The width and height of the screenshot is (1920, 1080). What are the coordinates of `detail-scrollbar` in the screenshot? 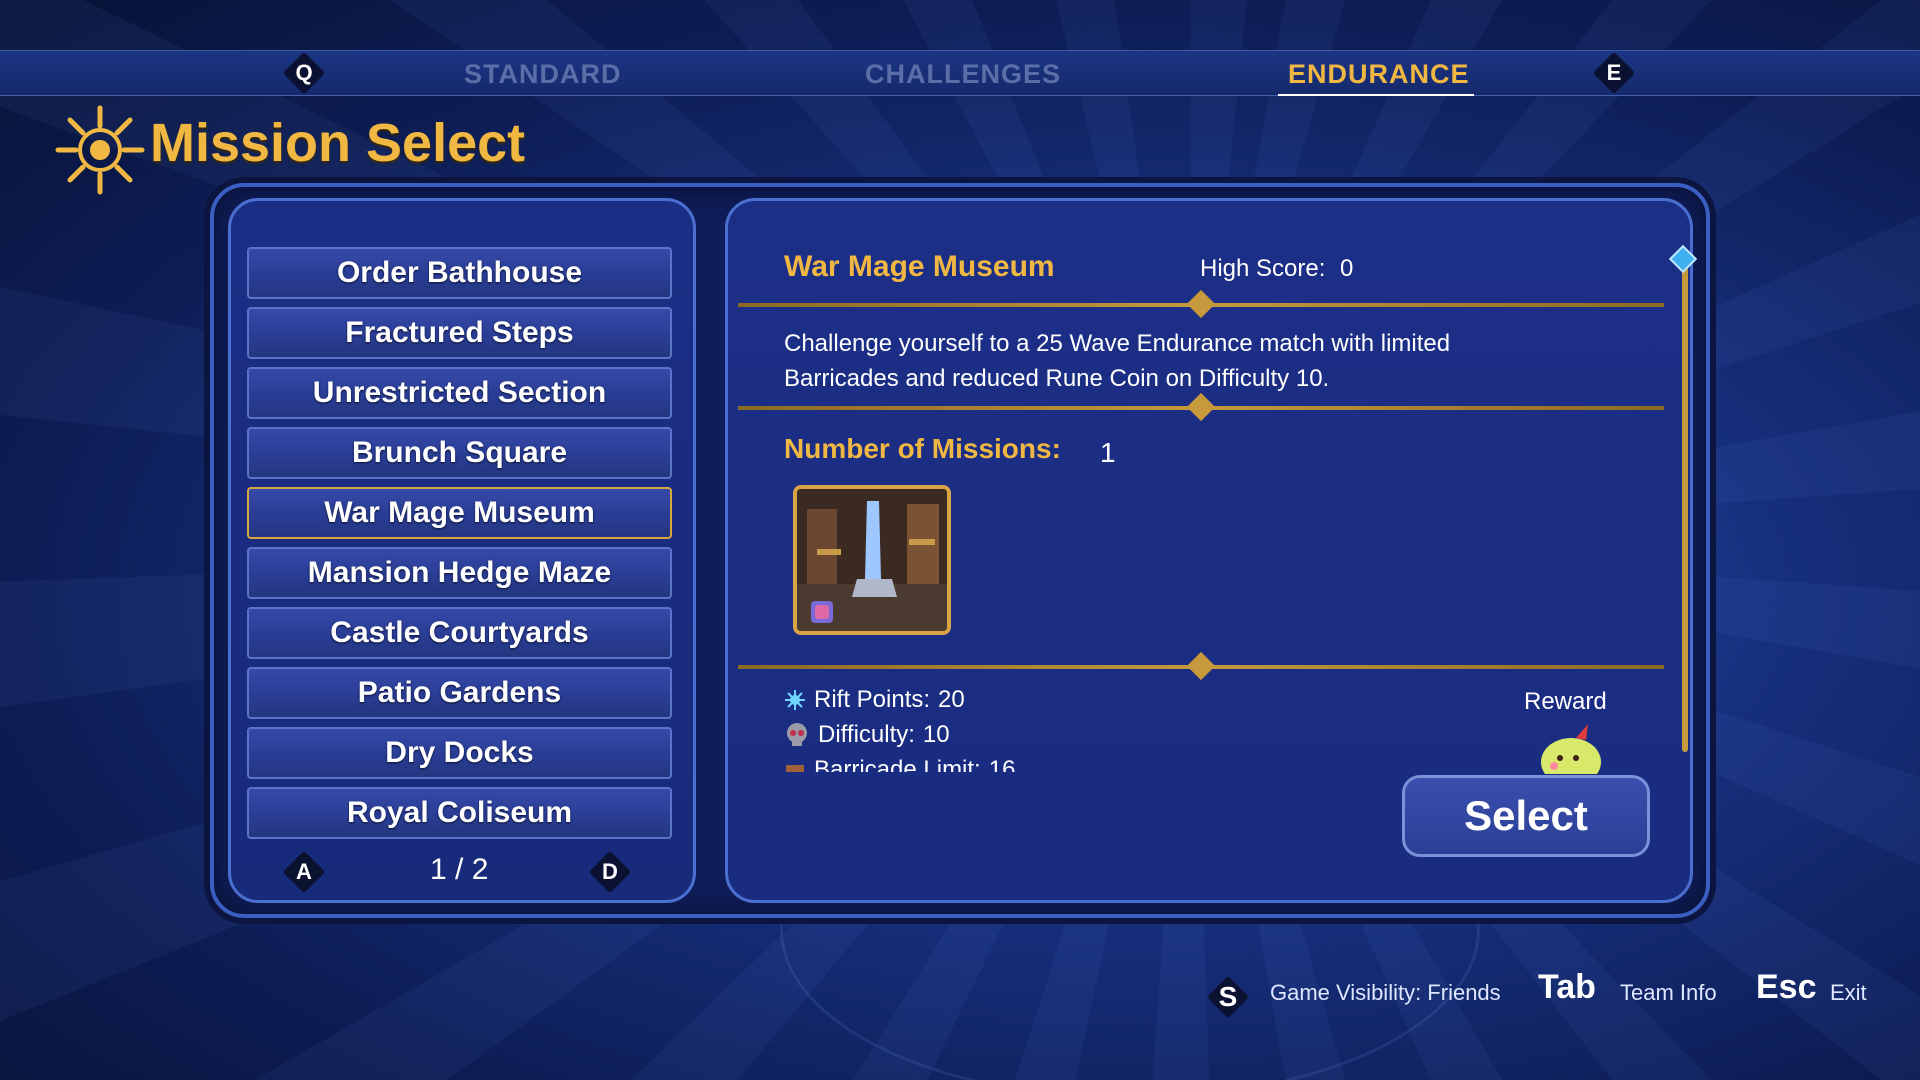 It's located at (1685, 507).